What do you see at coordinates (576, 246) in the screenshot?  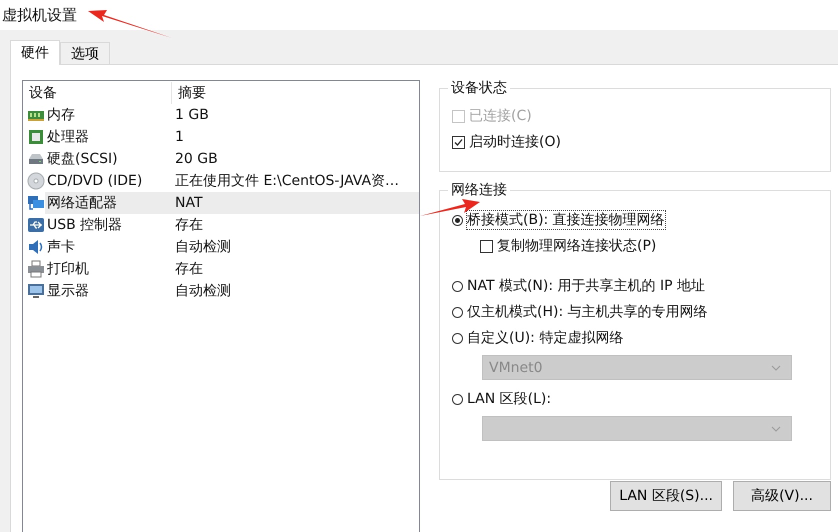 I see `checkbox-label: 复制物理网络连接状态(P)` at bounding box center [576, 246].